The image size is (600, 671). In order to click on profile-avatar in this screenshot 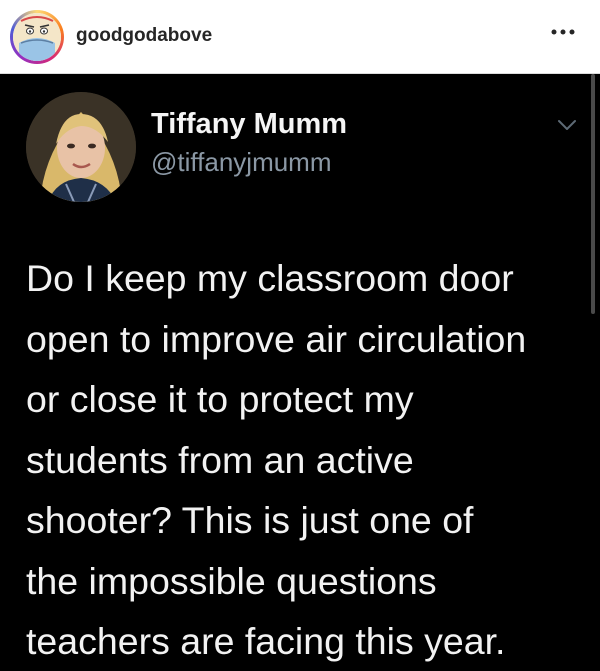, I will do `click(37, 37)`.